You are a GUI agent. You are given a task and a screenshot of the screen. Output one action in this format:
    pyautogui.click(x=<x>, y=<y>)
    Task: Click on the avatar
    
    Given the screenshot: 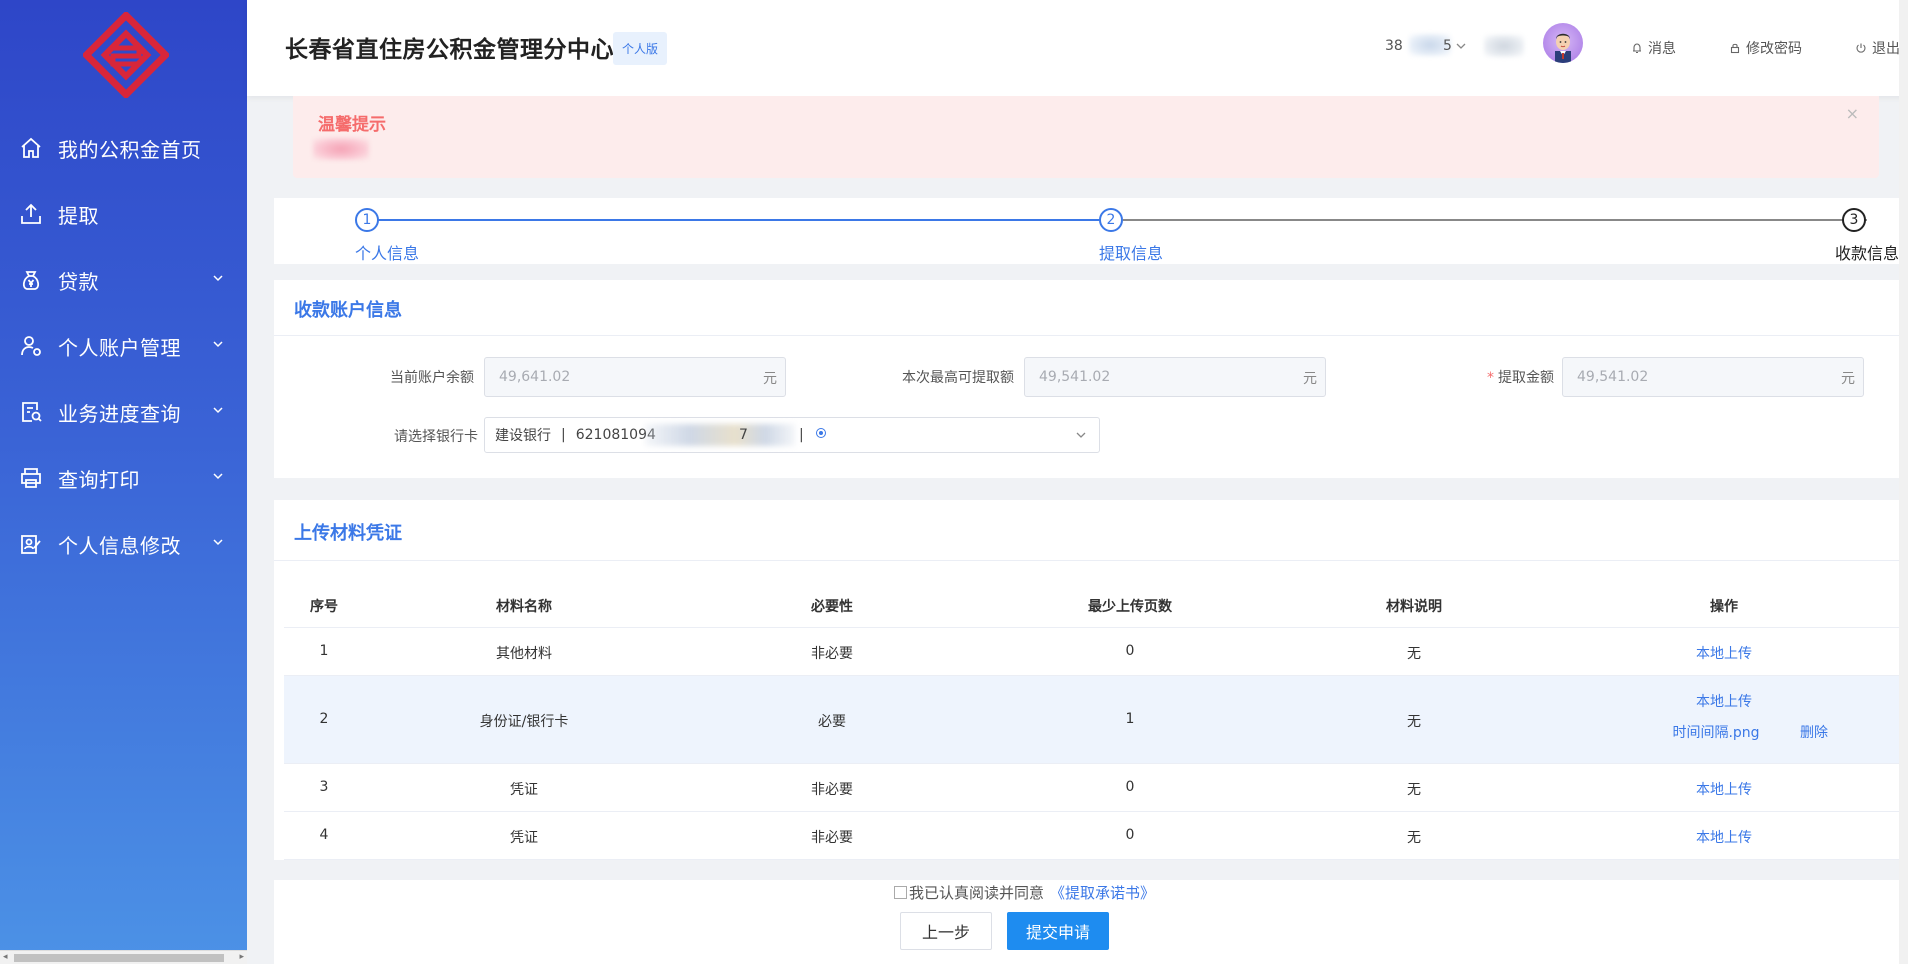 What is the action you would take?
    pyautogui.click(x=1563, y=43)
    